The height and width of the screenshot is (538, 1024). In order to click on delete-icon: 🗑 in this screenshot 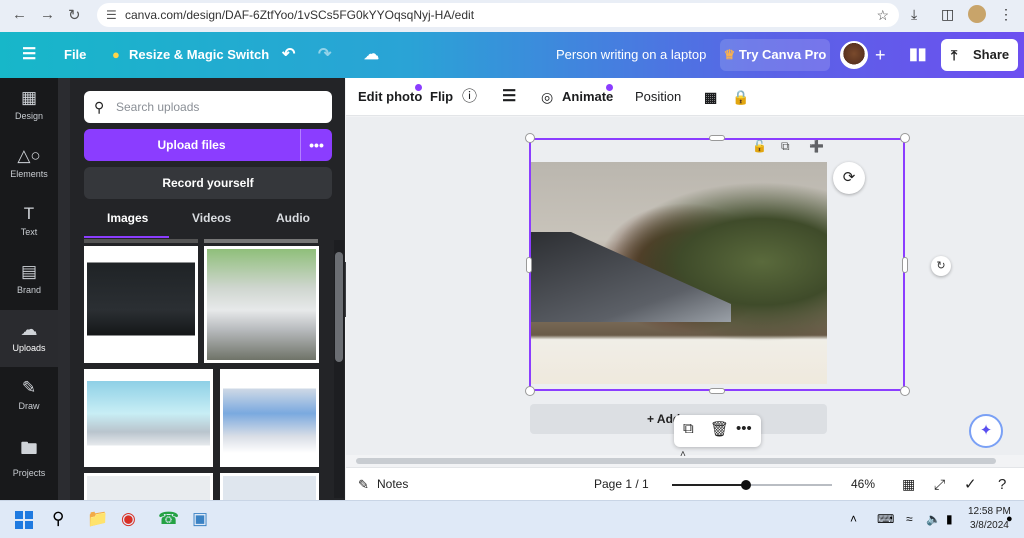, I will do `click(719, 429)`.